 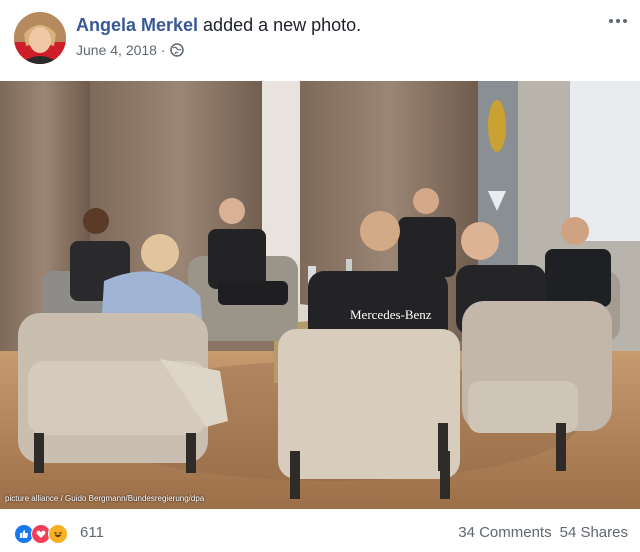 I want to click on post-stats: 34 Comments 54 Shares, so click(x=543, y=532).